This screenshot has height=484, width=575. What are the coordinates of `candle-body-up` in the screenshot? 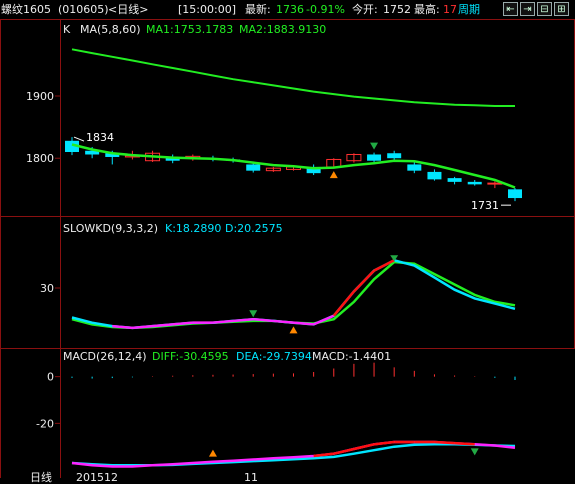 It's located at (495, 183).